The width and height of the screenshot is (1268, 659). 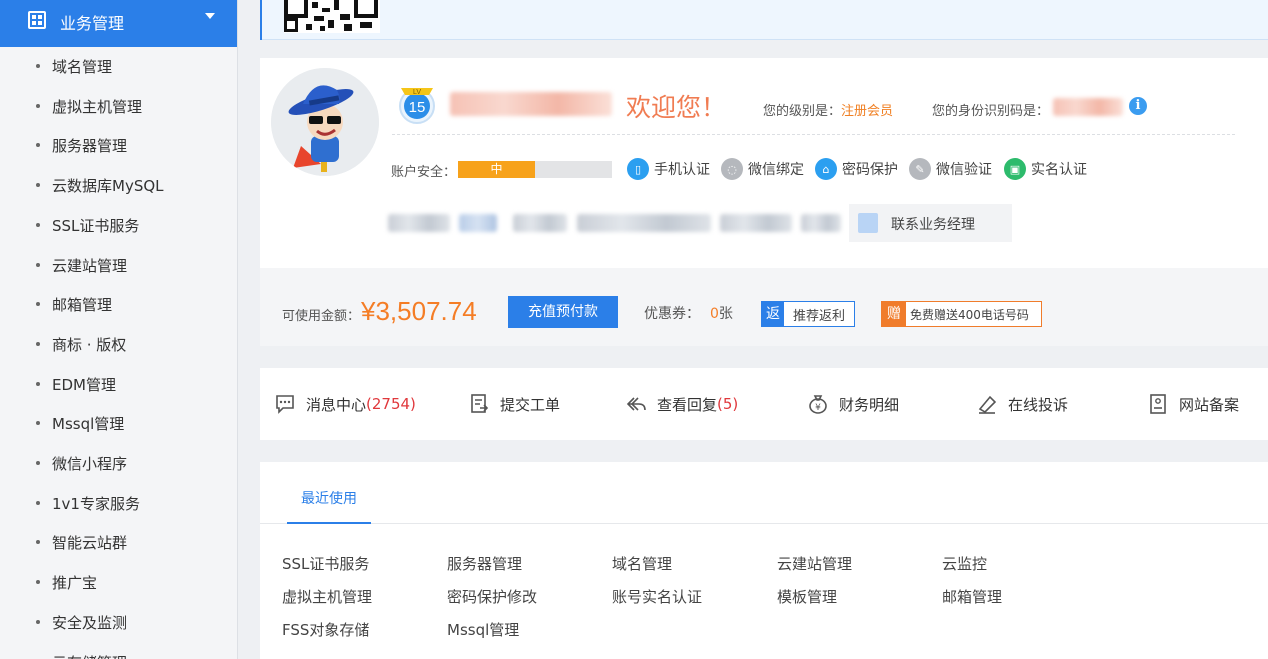 I want to click on recent-link: 服务器管理, so click(x=484, y=563).